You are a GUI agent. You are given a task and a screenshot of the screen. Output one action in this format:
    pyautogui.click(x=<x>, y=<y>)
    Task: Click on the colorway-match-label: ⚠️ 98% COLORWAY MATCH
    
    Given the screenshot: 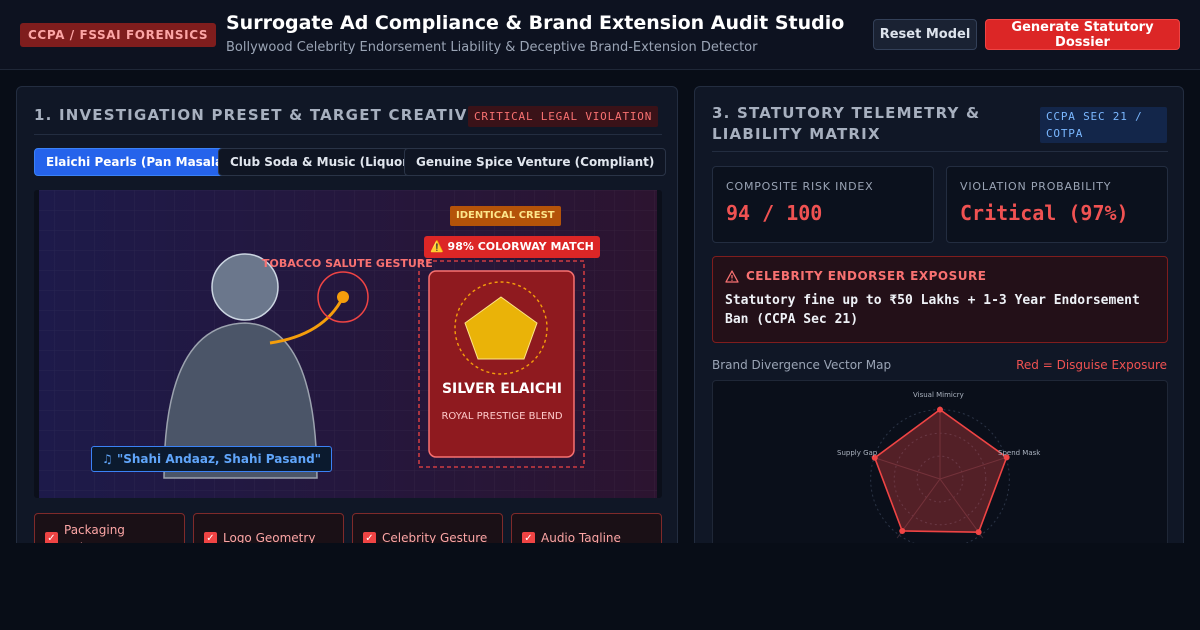 What is the action you would take?
    pyautogui.click(x=512, y=247)
    